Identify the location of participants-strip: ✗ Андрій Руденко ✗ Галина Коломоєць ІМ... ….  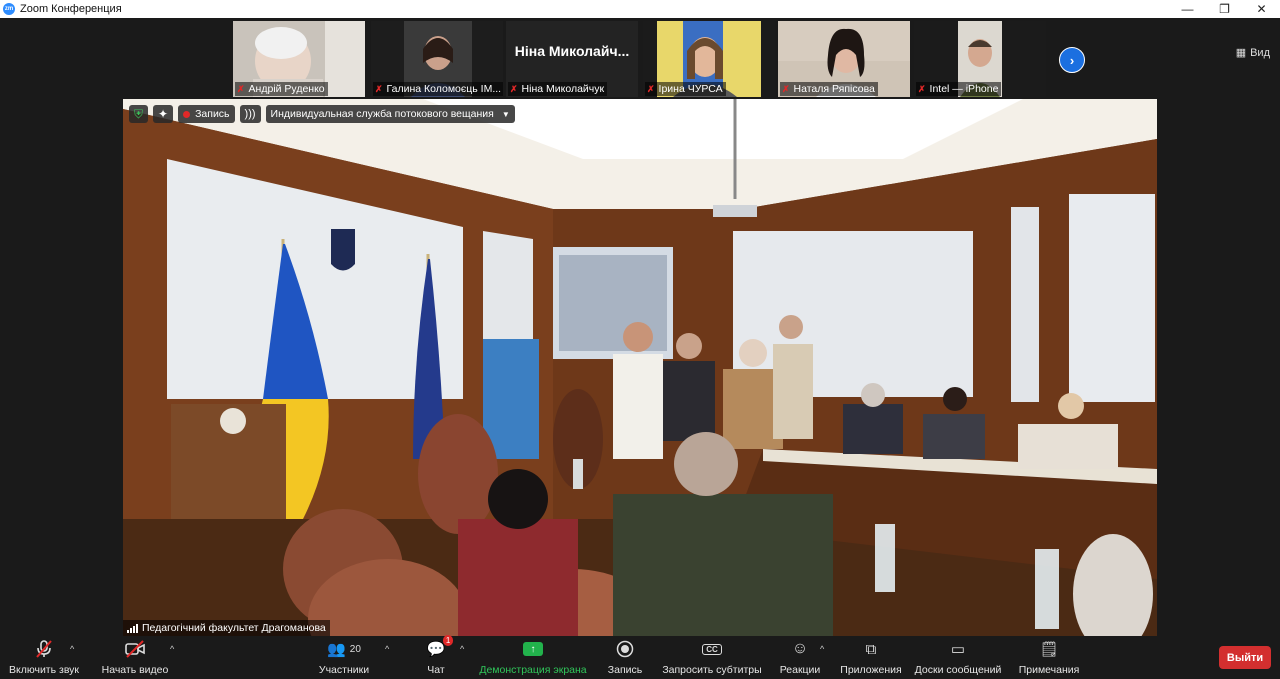
(640, 58).